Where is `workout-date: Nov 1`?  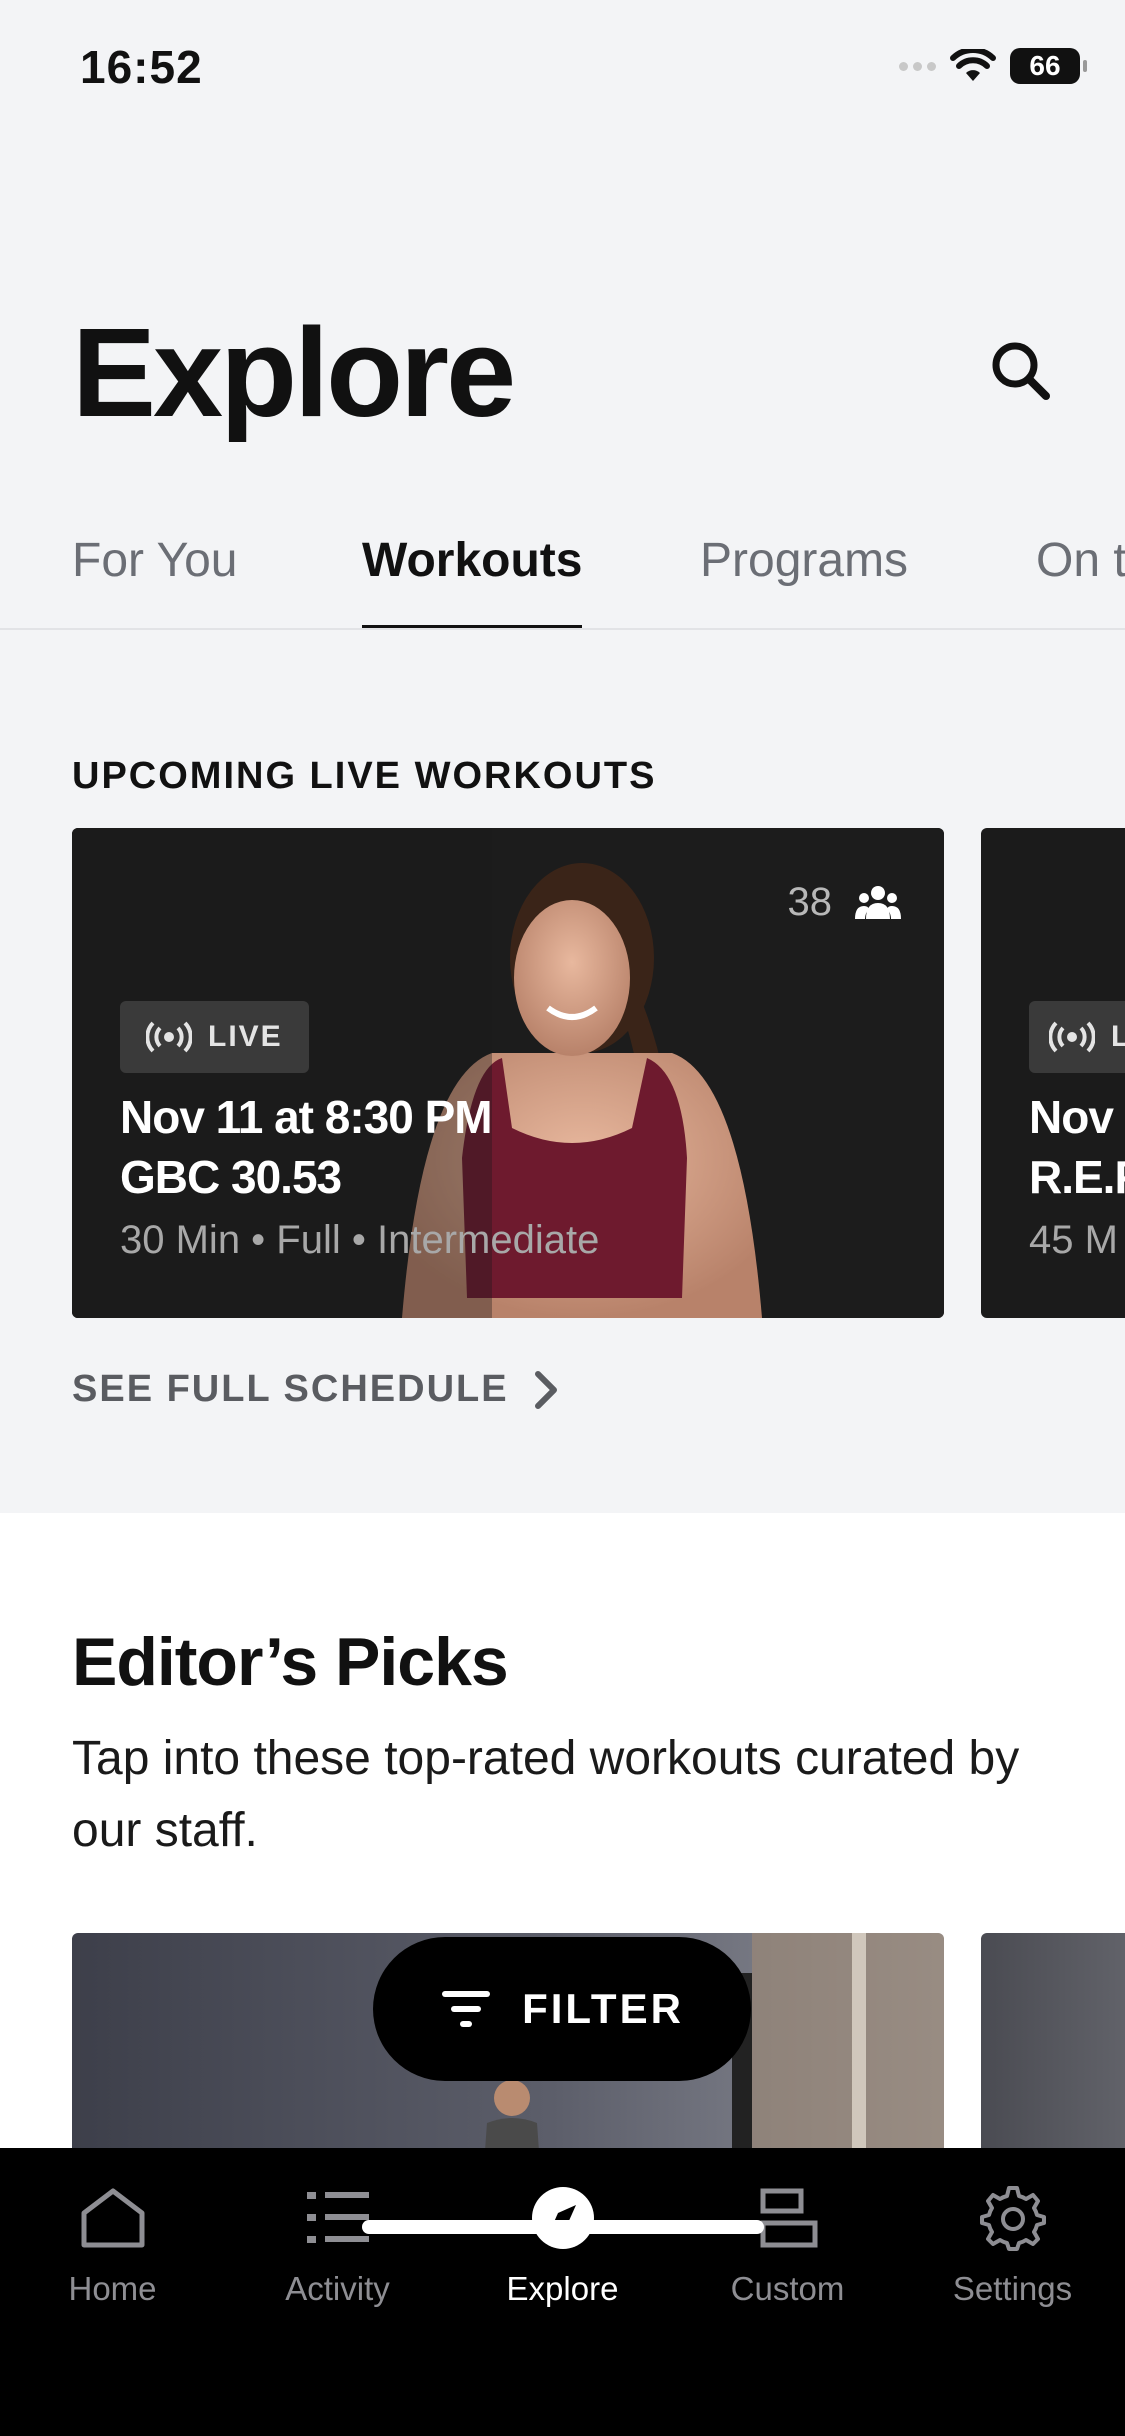 workout-date: Nov 1 is located at coordinates (1077, 1117).